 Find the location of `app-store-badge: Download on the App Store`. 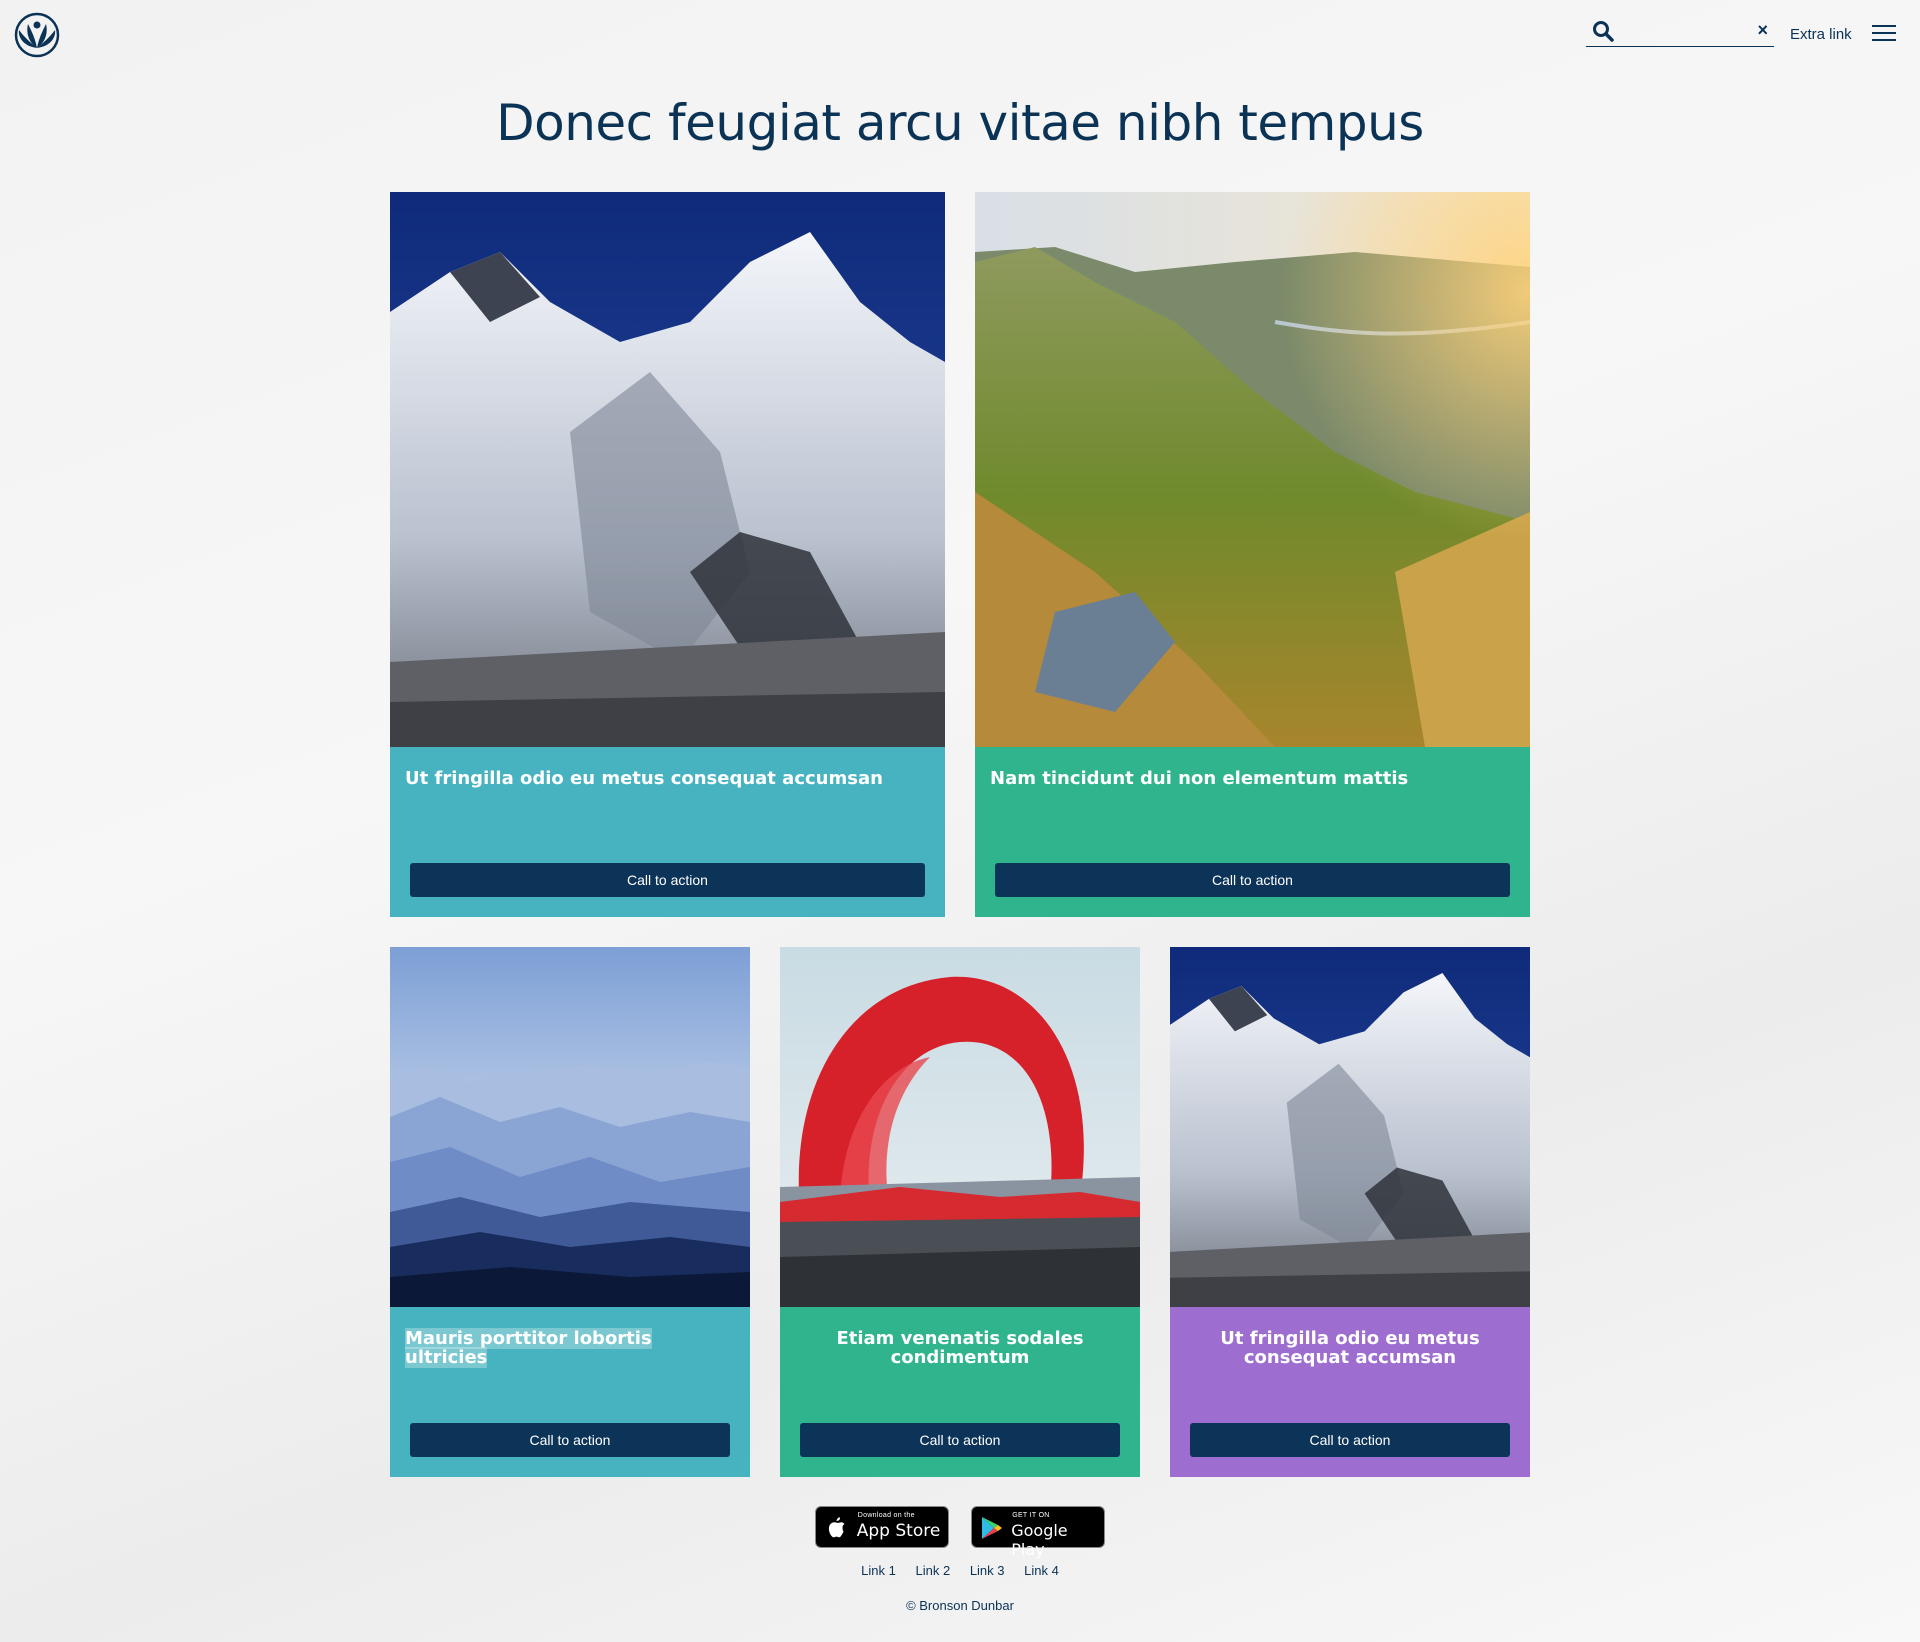

app-store-badge: Download on the App Store is located at coordinates (881, 1527).